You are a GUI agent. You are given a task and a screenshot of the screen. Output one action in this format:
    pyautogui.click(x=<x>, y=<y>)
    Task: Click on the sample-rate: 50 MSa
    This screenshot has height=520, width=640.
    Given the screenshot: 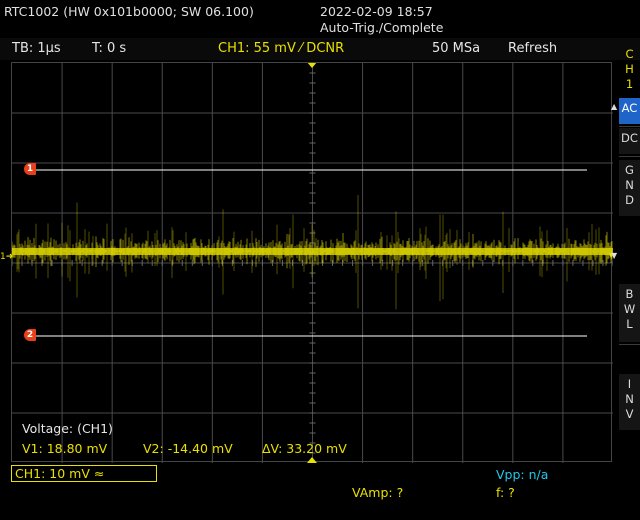 What is the action you would take?
    pyautogui.click(x=456, y=48)
    